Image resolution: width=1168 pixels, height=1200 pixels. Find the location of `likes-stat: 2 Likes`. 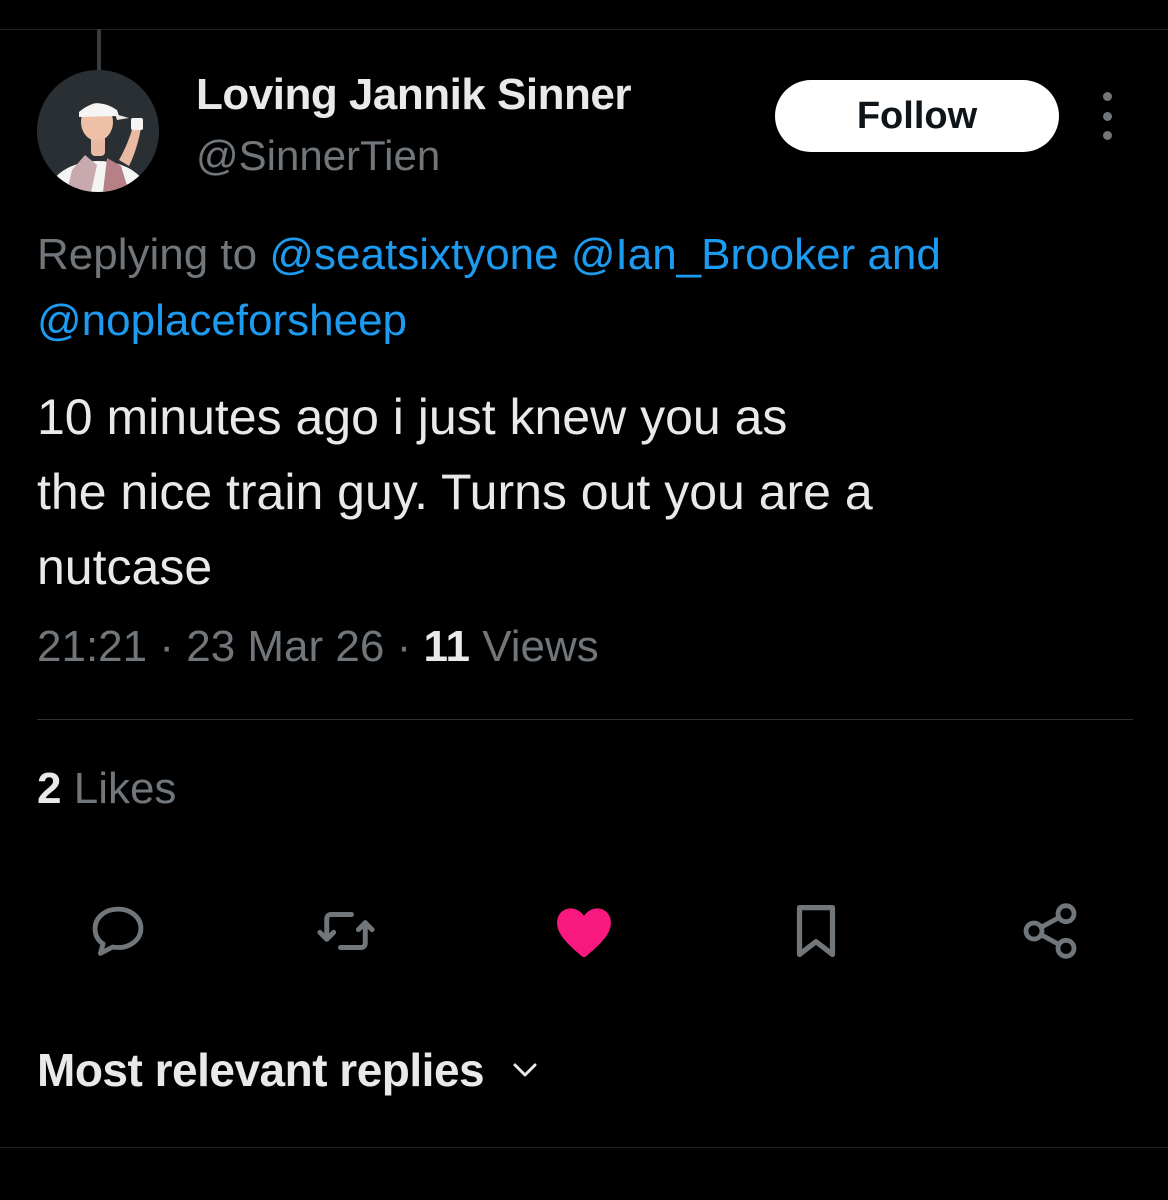

likes-stat: 2 Likes is located at coordinates (106, 789).